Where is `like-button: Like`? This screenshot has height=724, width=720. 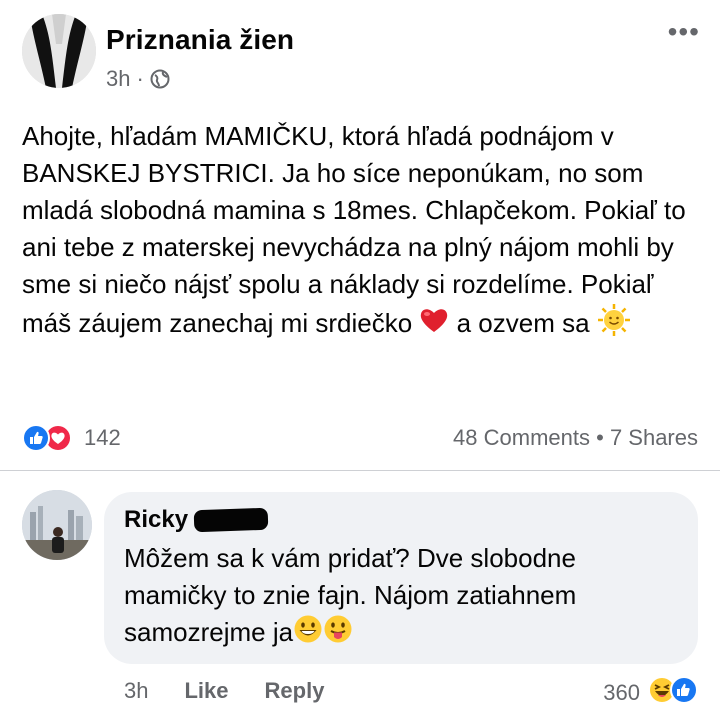
like-button: Like is located at coordinates (206, 691).